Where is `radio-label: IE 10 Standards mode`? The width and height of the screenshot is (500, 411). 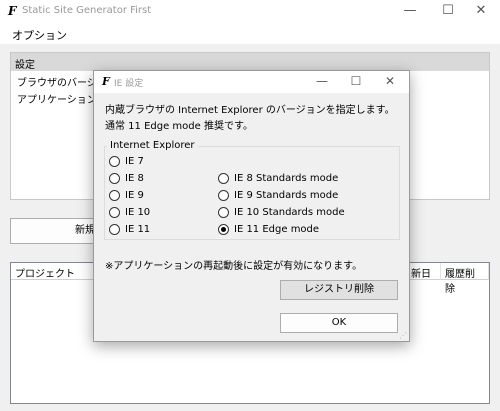
radio-label: IE 10 Standards mode is located at coordinates (289, 212).